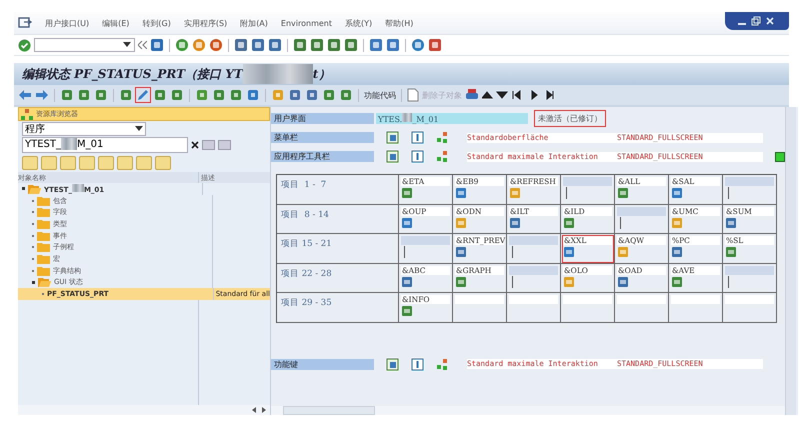 Image resolution: width=799 pixels, height=423 pixels. I want to click on menu-item: 实用程序(S), so click(206, 23).